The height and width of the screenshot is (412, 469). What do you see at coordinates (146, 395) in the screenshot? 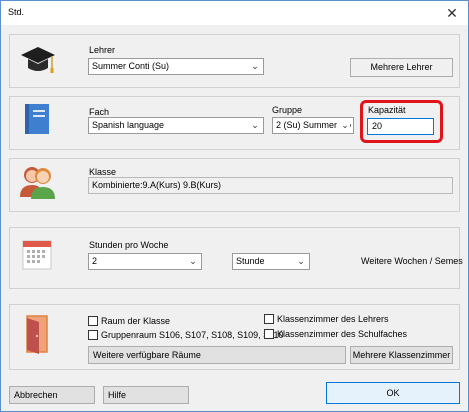
I see `hilfe-button: Hilfe` at bounding box center [146, 395].